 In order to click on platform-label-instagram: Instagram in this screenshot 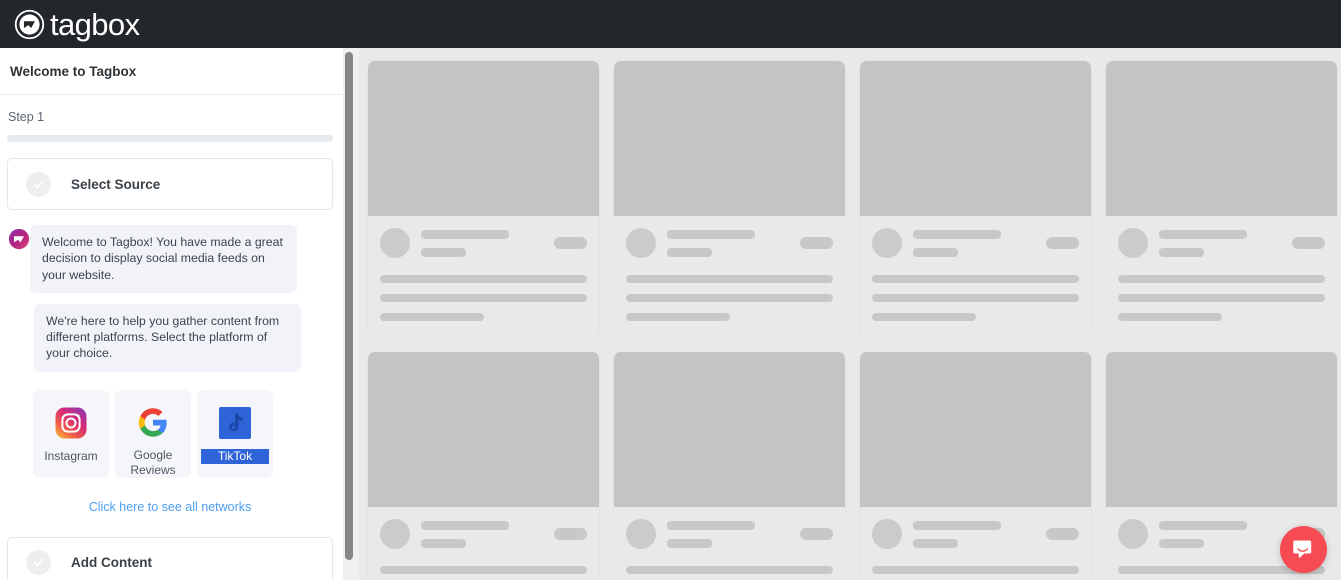, I will do `click(71, 455)`.